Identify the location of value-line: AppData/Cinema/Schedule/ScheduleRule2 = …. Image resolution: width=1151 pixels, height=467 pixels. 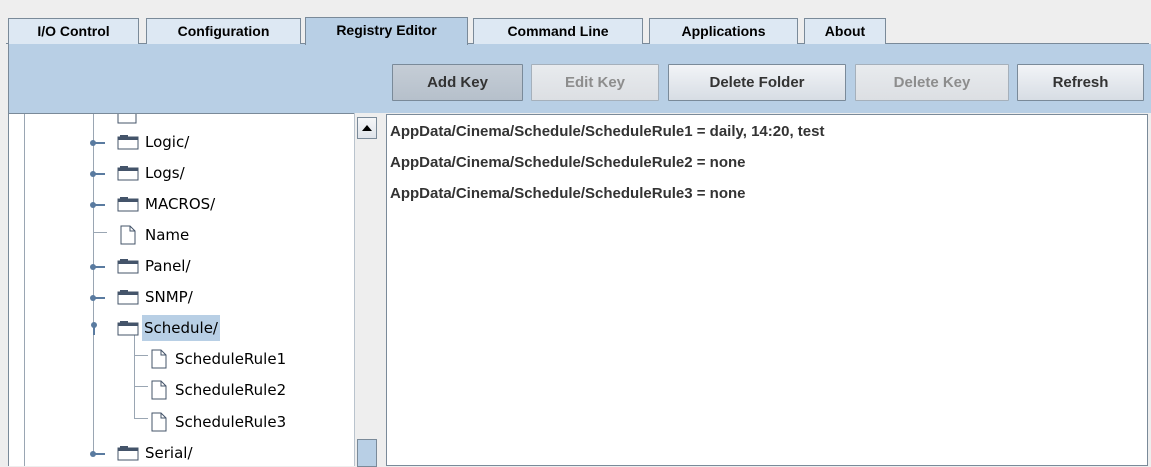
(568, 162).